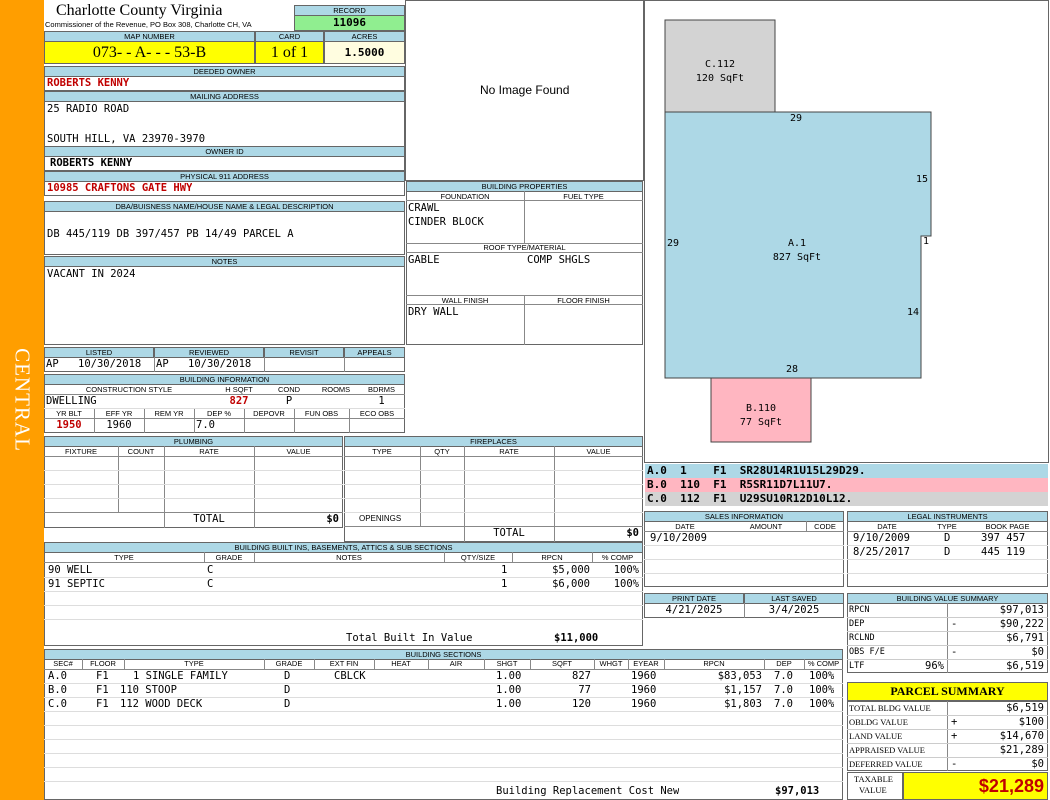 The height and width of the screenshot is (800, 1050). Describe the element at coordinates (209, 519) in the screenshot. I see `plumbing-total-label: TOTAL` at that location.